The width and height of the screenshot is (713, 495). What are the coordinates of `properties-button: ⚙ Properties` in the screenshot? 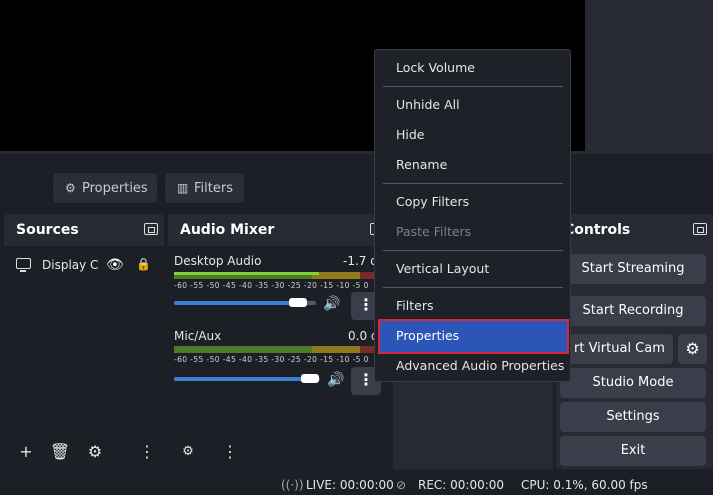 It's located at (105, 188).